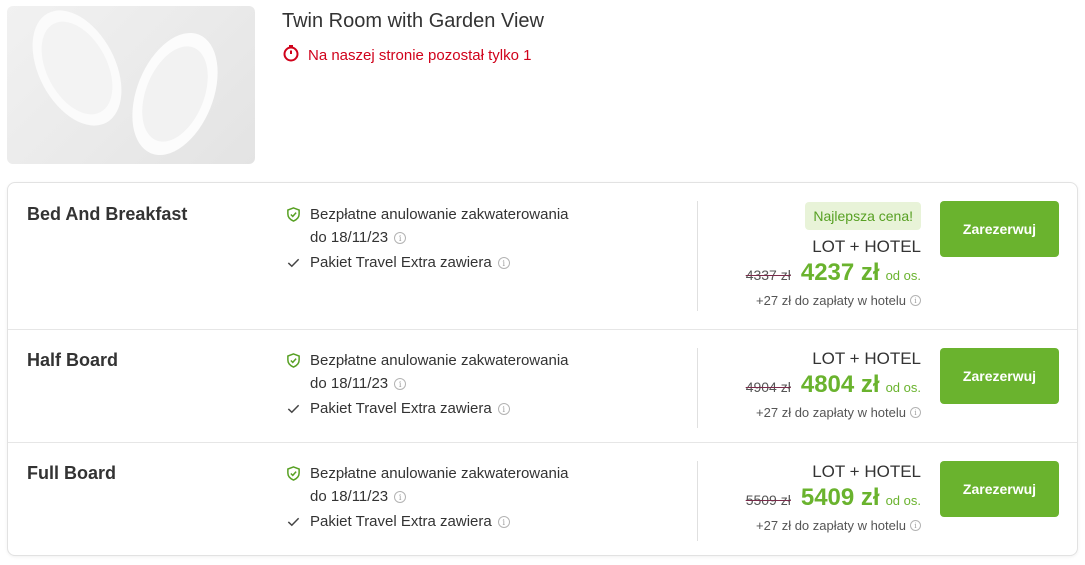 The width and height of the screenshot is (1085, 565). Describe the element at coordinates (107, 214) in the screenshot. I see `board-name: Bed And Breakfast` at that location.